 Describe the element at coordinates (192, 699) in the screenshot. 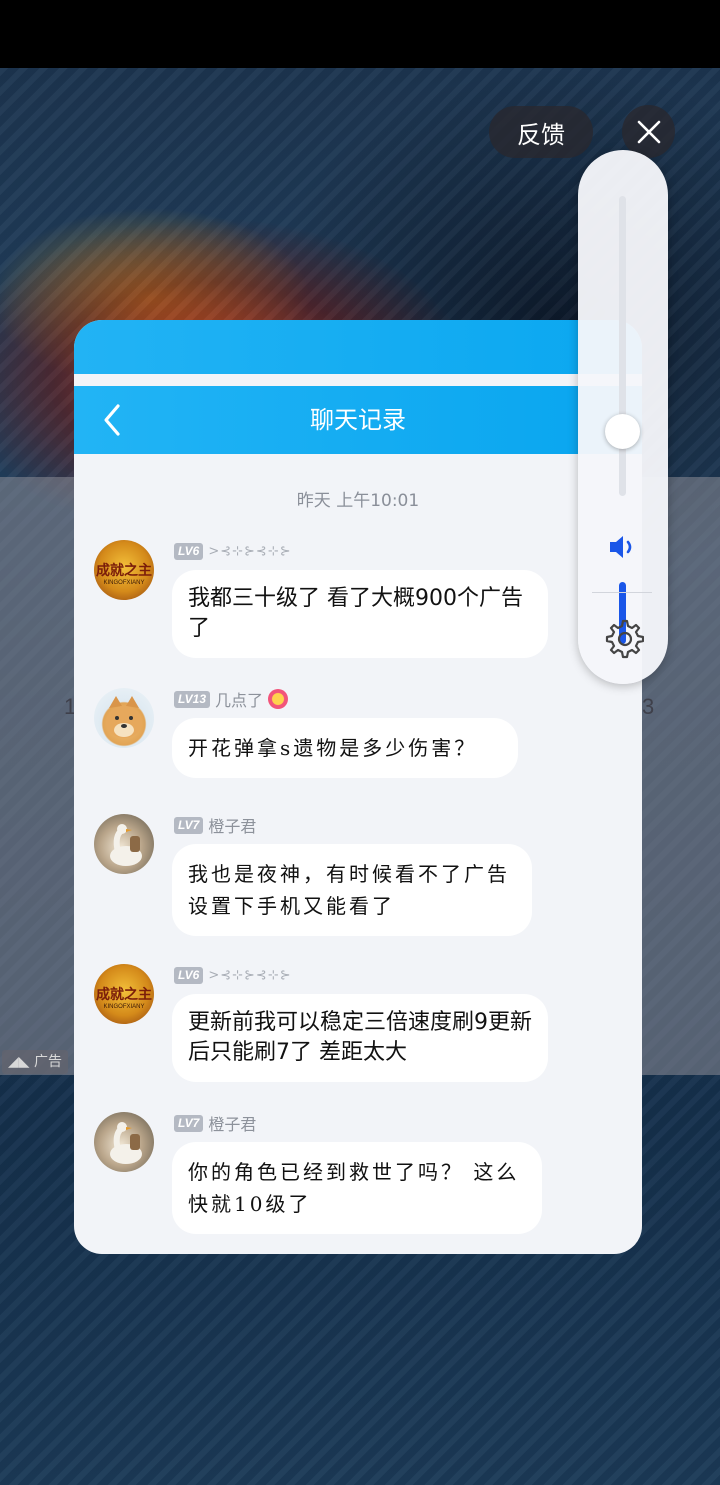

I see `level-badge: LV13` at that location.